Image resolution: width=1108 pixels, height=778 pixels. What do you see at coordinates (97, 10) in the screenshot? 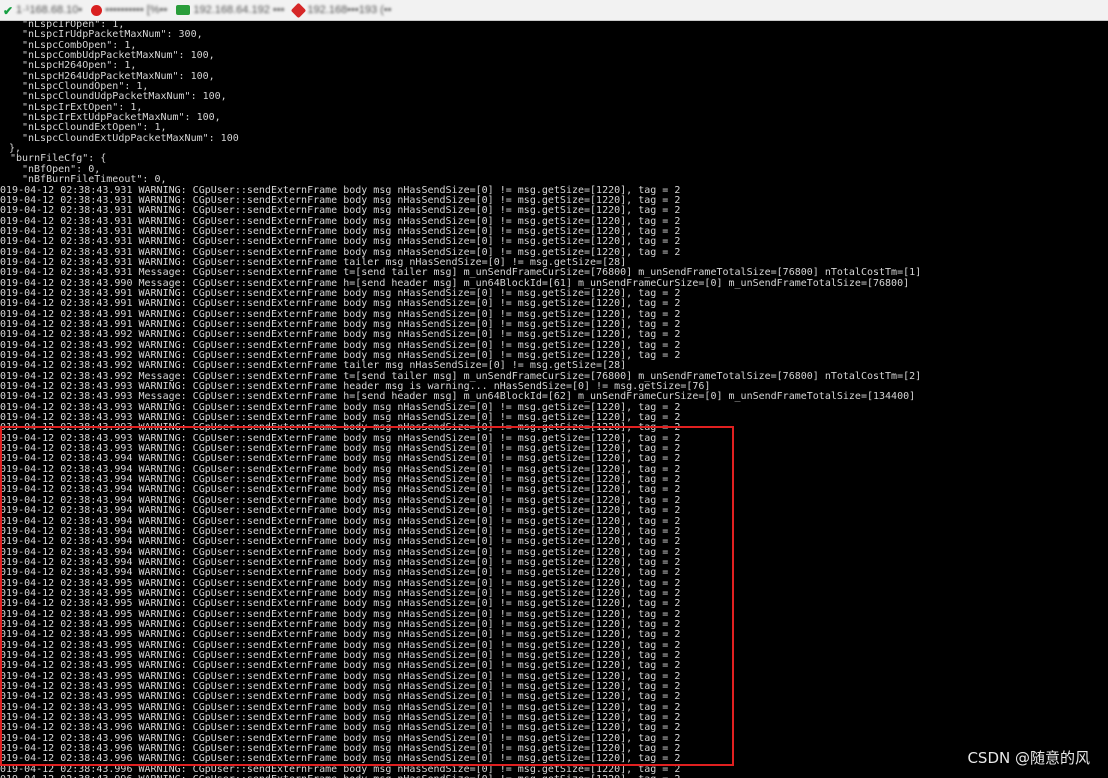
I see `red-dot-icon` at bounding box center [97, 10].